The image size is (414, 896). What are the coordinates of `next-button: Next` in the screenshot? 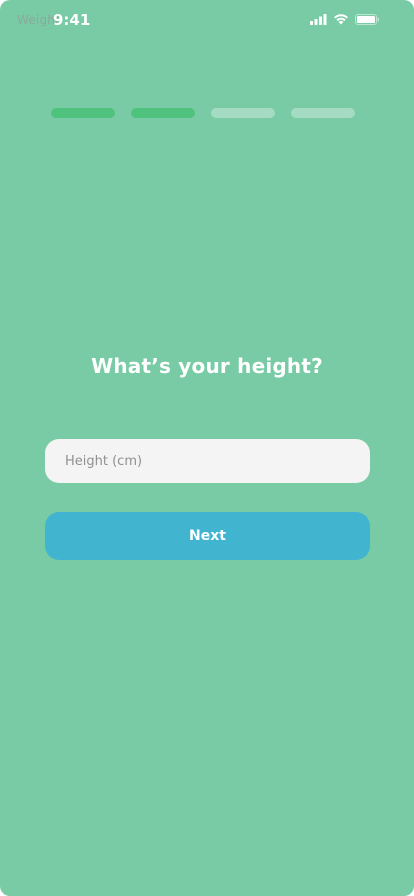 It's located at (207, 536).